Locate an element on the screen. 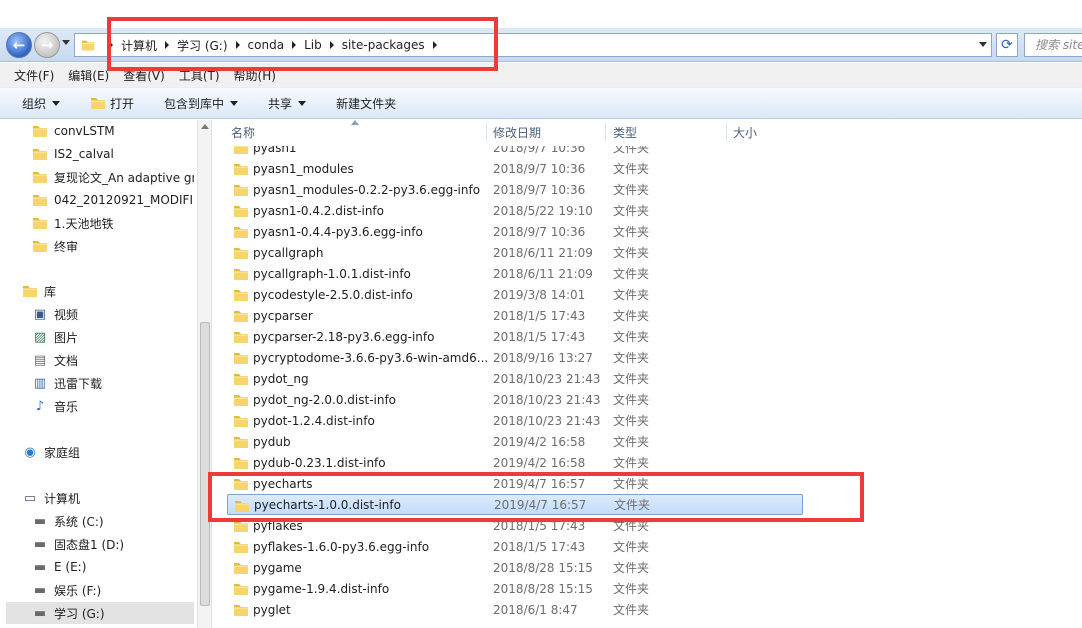 This screenshot has width=1082, height=628. share-label: 共享 is located at coordinates (280, 103).